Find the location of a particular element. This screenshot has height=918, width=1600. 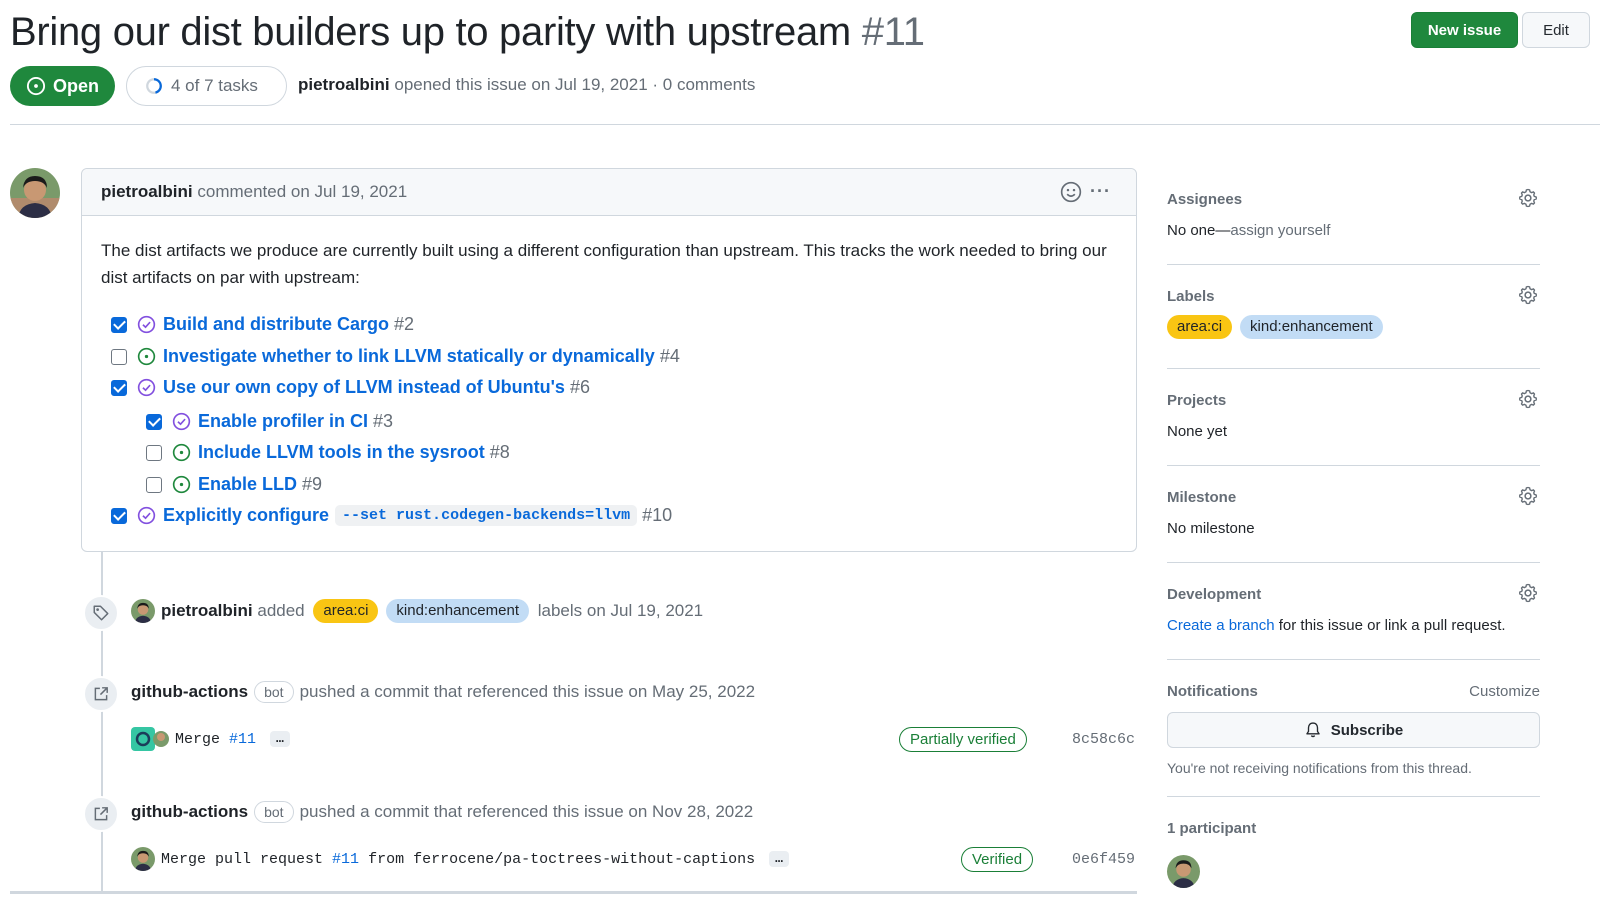

task-item: Include LLVM tools in the sysroot #8 is located at coordinates (328, 452).